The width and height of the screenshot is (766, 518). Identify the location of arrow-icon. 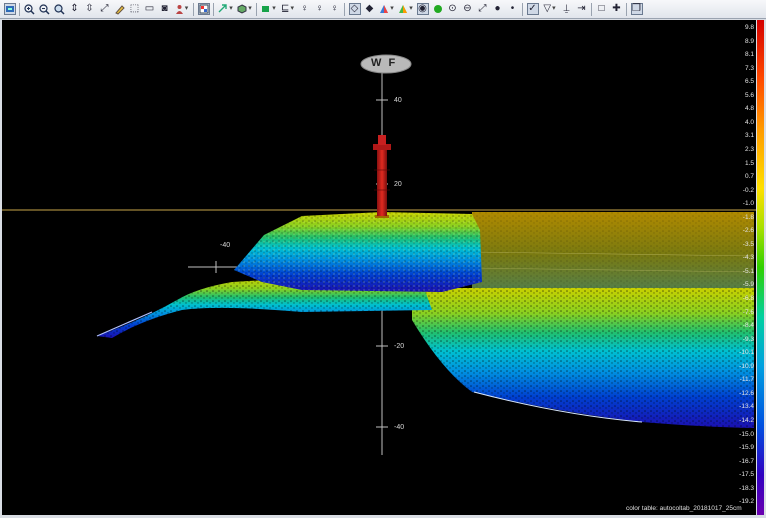
(226, 9).